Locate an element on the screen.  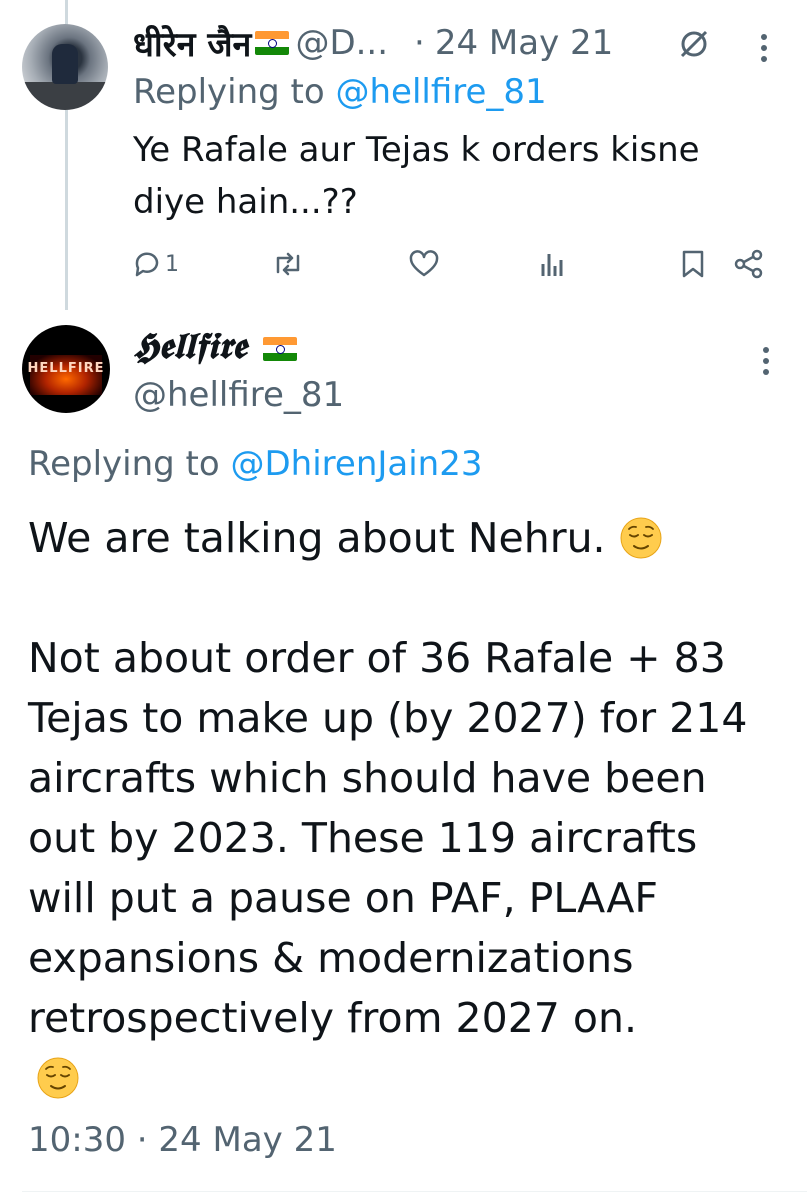
edit-icon is located at coordinates (694, 44).